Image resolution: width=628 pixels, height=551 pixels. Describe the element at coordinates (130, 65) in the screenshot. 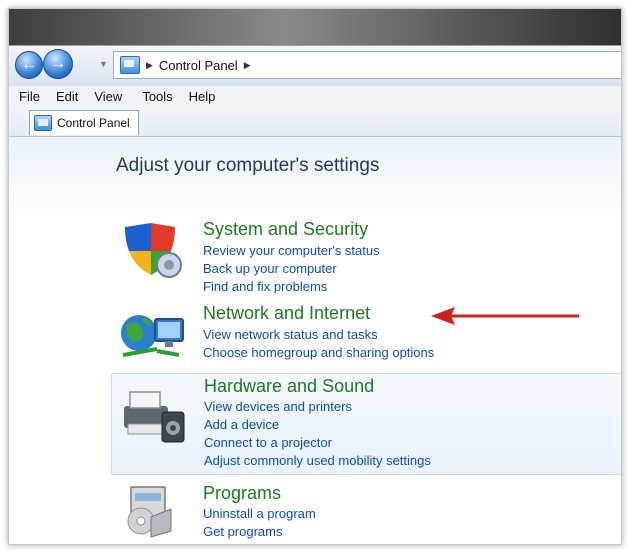

I see `control-panel-icon` at that location.